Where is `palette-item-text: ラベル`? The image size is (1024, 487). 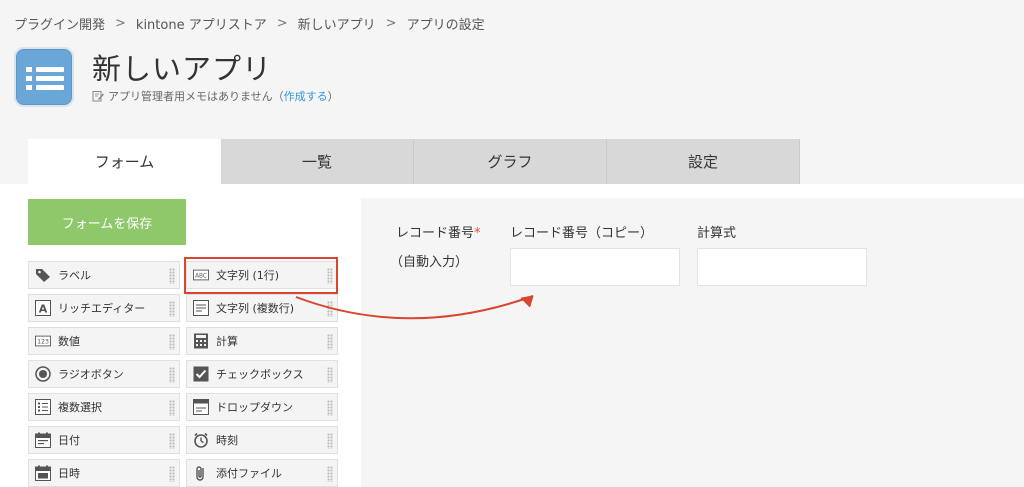
palette-item-text: ラベル is located at coordinates (74, 275).